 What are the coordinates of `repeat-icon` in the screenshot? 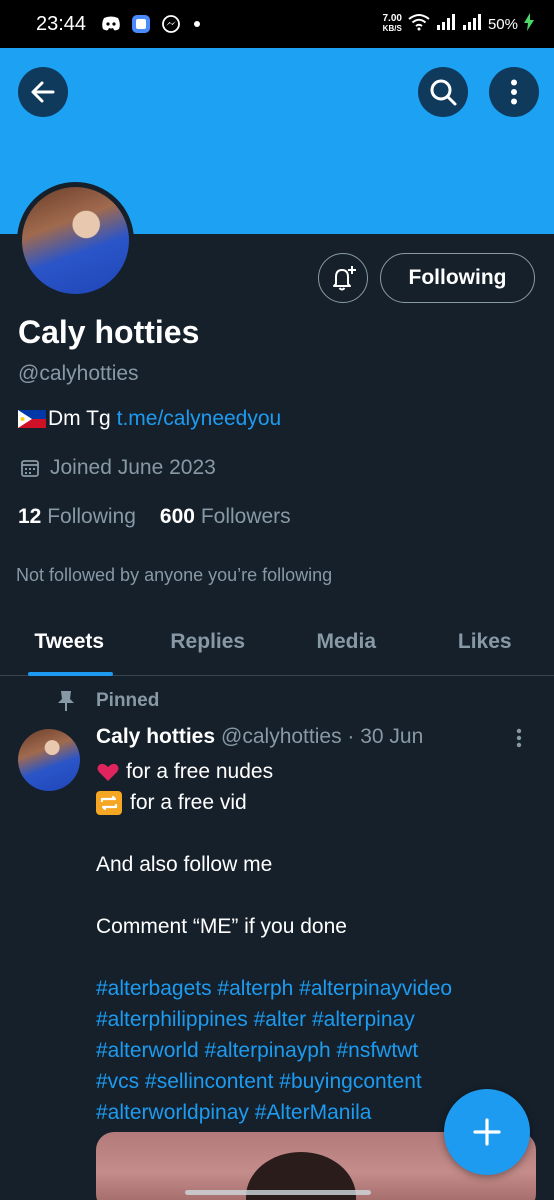 It's located at (109, 802).